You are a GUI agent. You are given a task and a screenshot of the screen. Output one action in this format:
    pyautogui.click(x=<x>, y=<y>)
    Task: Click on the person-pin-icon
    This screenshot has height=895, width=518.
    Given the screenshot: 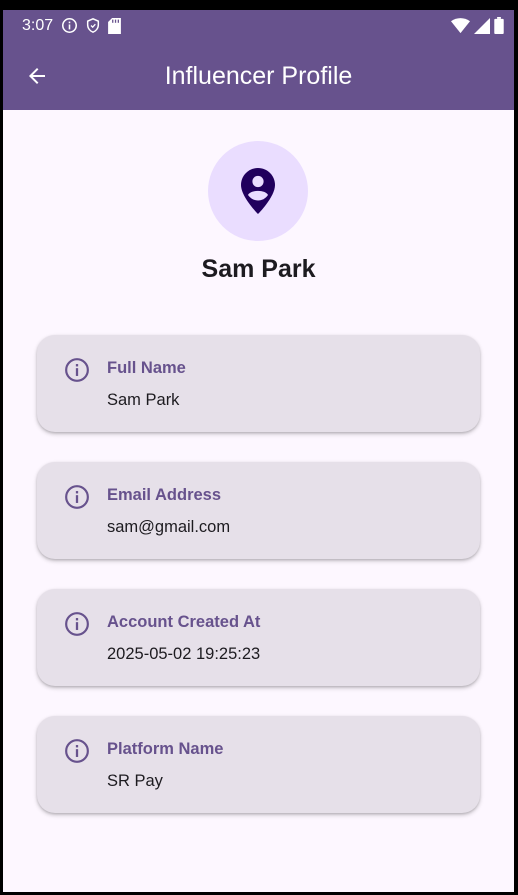 What is the action you would take?
    pyautogui.click(x=258, y=191)
    